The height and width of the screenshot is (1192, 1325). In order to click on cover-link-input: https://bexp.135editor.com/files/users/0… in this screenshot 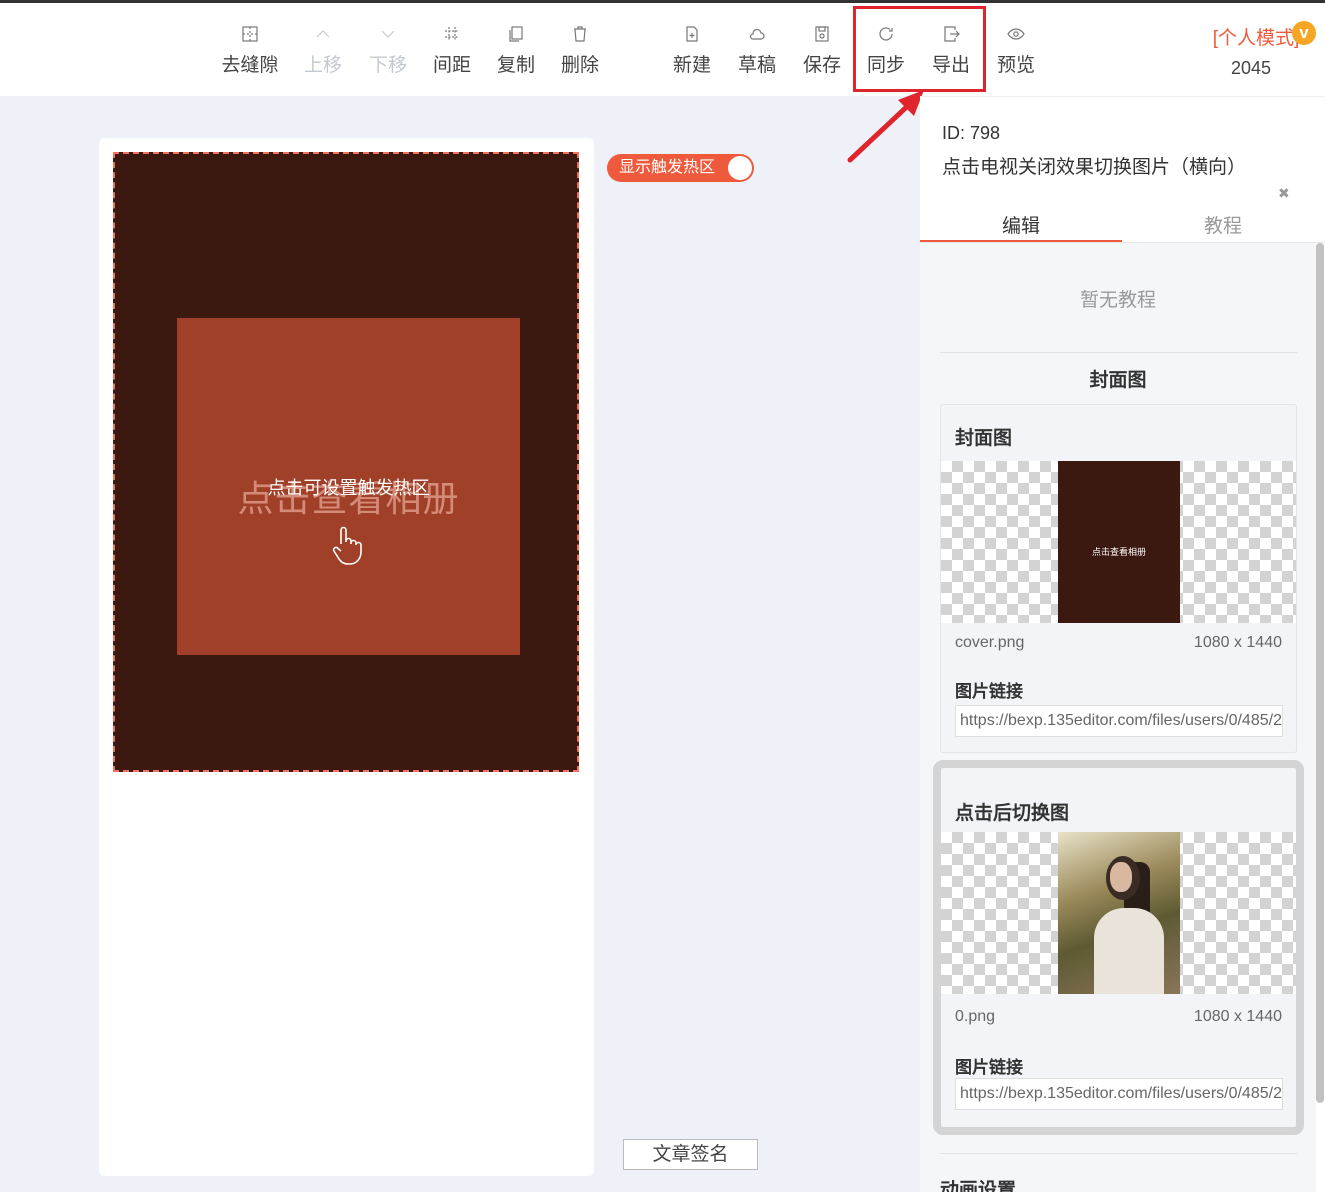, I will do `click(1119, 721)`.